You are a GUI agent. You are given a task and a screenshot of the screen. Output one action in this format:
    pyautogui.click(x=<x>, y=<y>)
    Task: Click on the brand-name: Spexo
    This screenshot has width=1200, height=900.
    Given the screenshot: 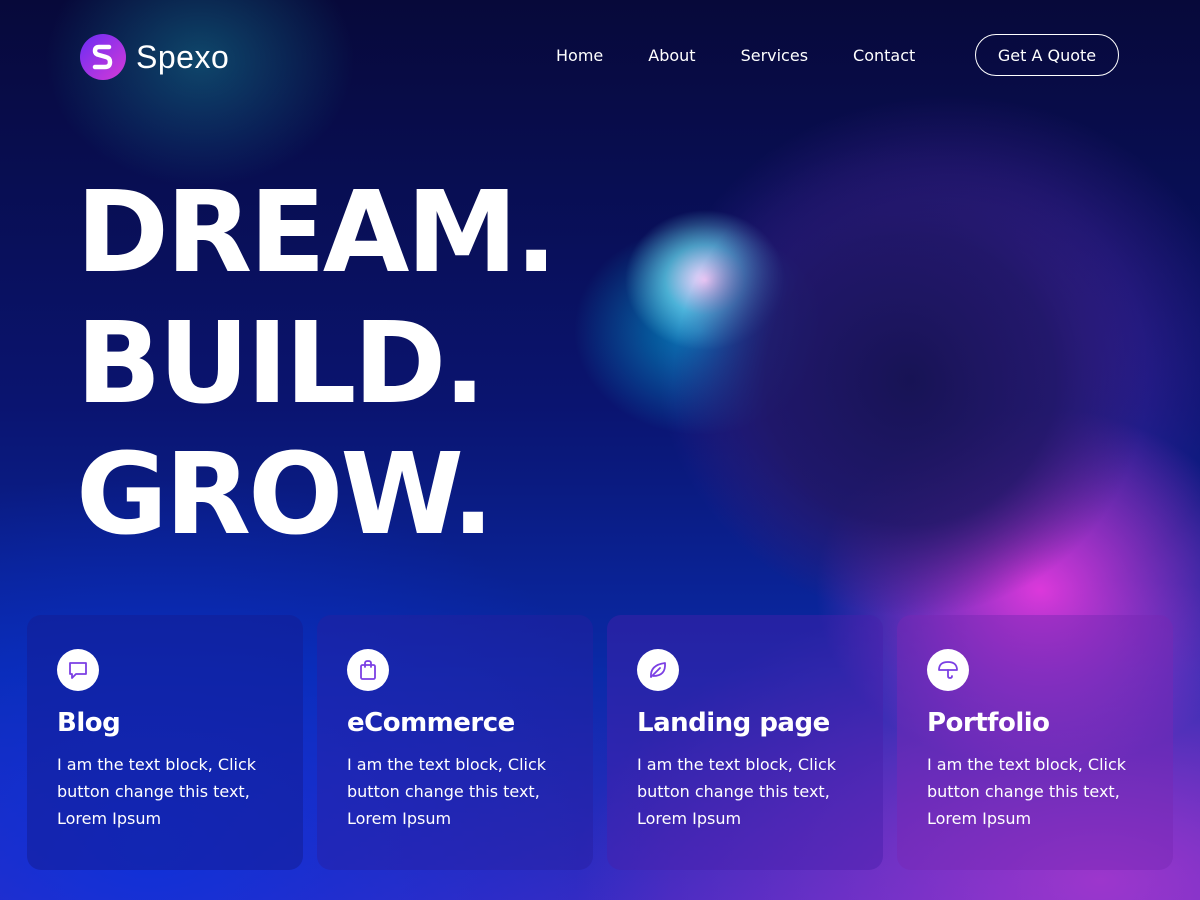 What is the action you would take?
    pyautogui.click(x=183, y=56)
    